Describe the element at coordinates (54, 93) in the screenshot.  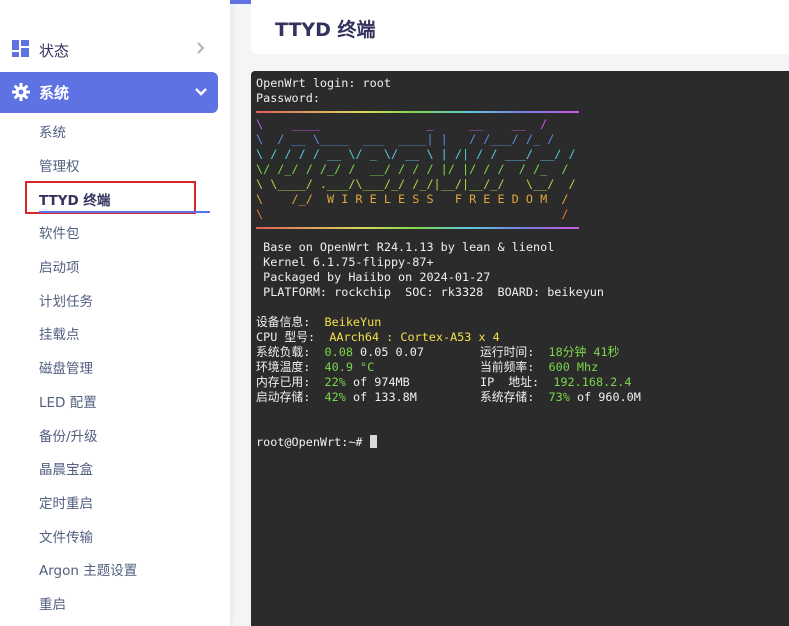
I see `sidebar-item-label: 系统` at that location.